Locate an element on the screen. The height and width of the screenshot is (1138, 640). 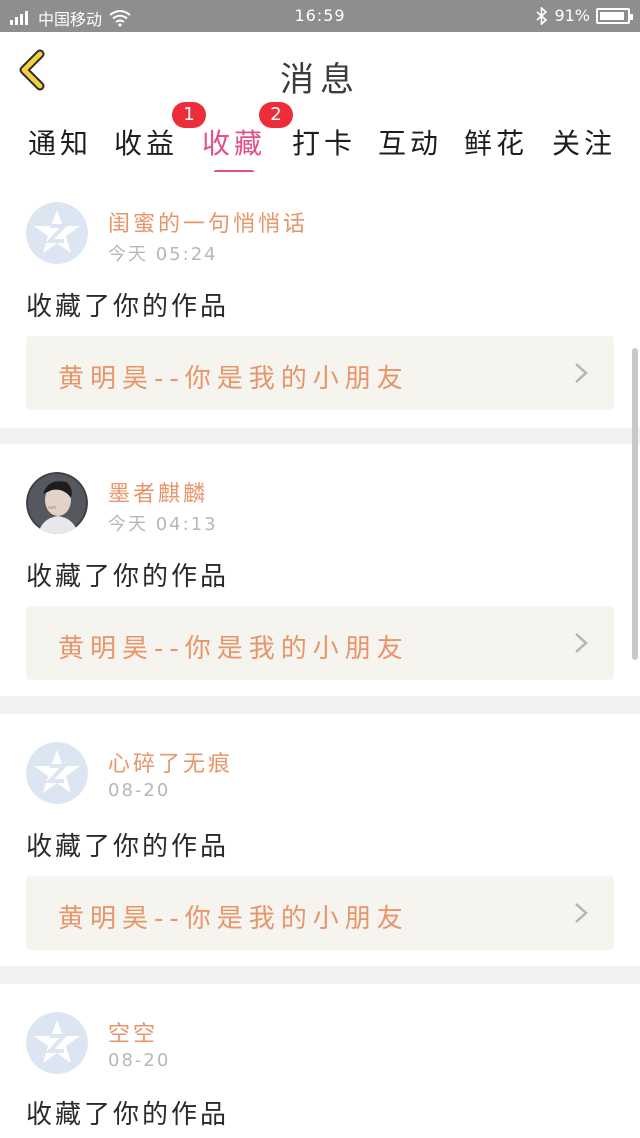
battery-icon is located at coordinates (614, 15).